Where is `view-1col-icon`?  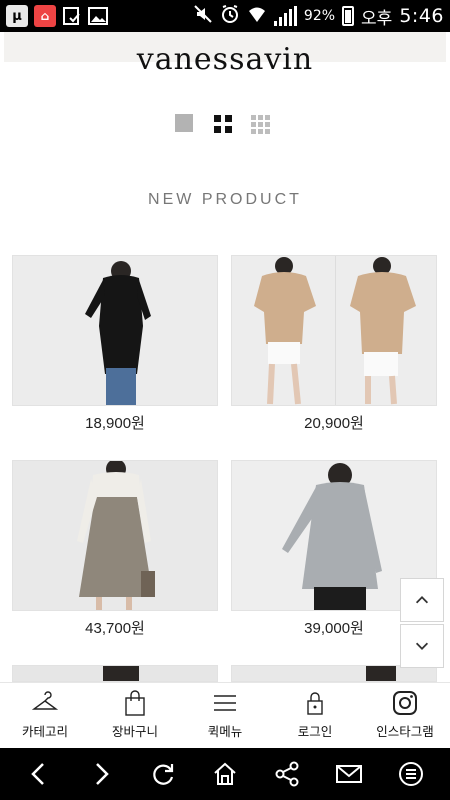
view-1col-icon is located at coordinates (184, 123).